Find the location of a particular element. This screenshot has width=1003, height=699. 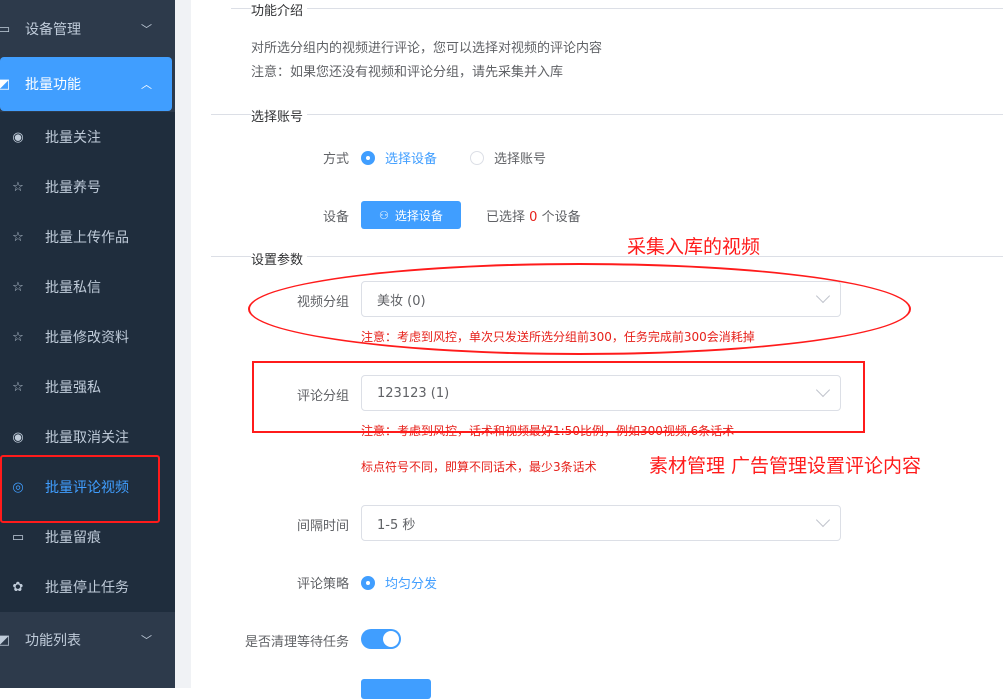

sidebar-item-label: 批量养号 is located at coordinates (73, 188).